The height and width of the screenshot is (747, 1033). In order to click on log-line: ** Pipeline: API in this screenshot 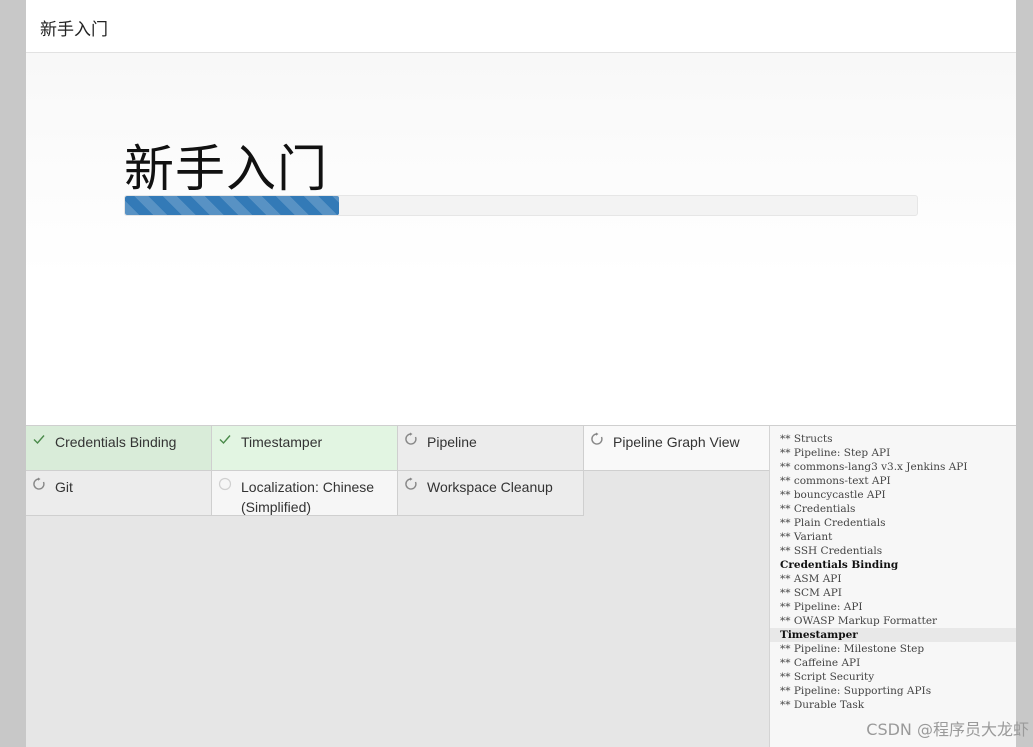, I will do `click(821, 607)`.